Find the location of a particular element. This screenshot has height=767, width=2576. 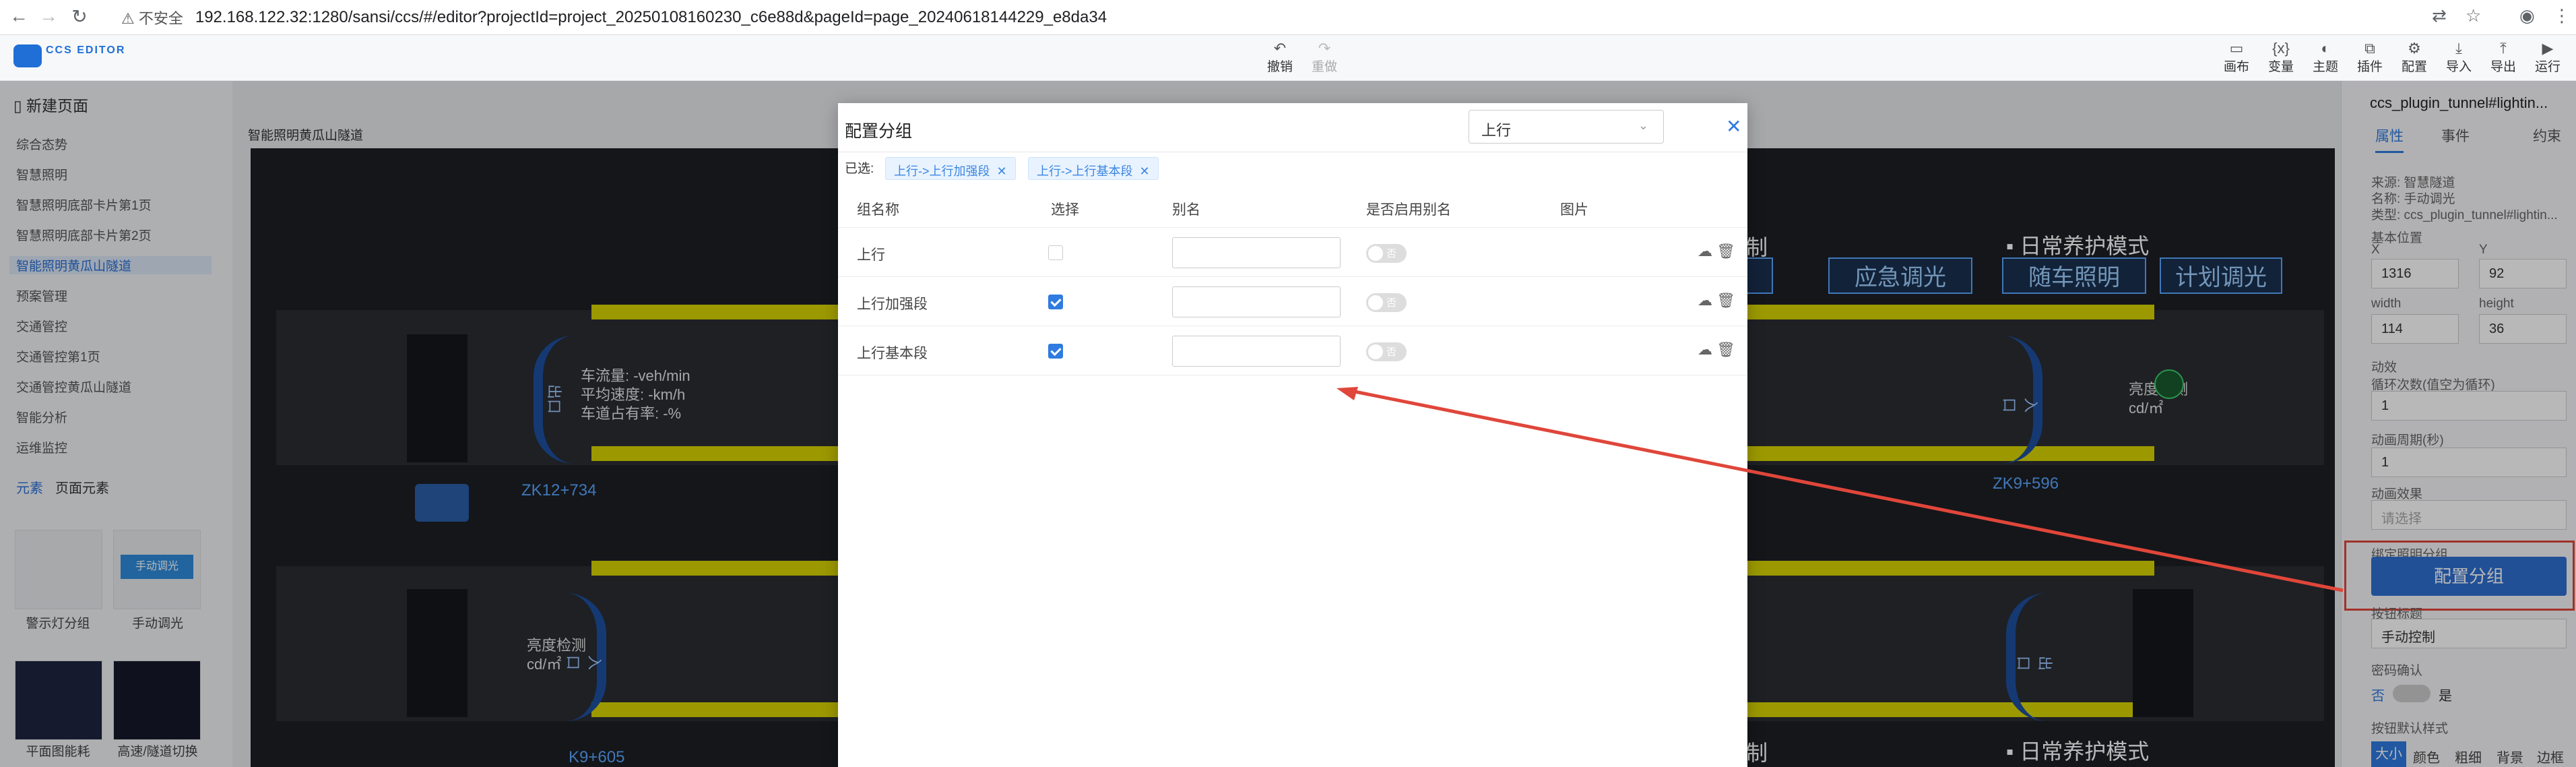

arrow-head is located at coordinates (1347, 393).